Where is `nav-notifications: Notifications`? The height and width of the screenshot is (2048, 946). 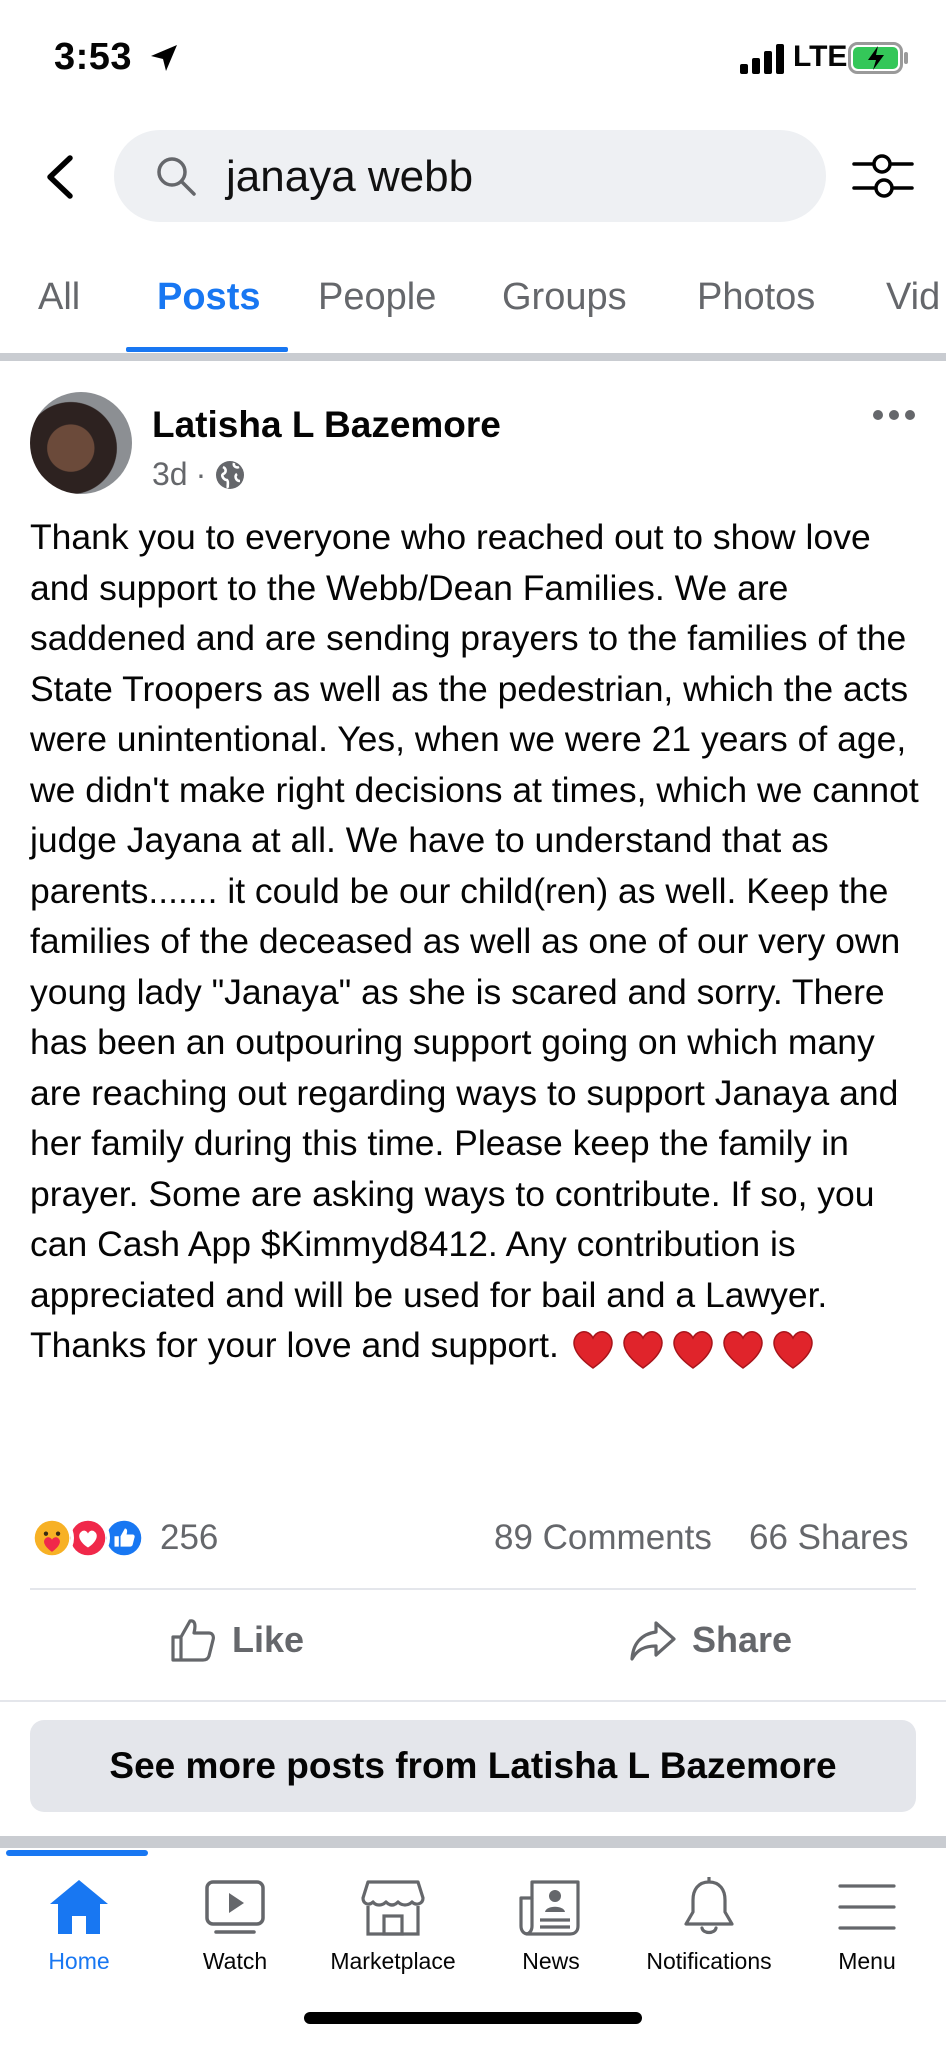 nav-notifications: Notifications is located at coordinates (709, 1936).